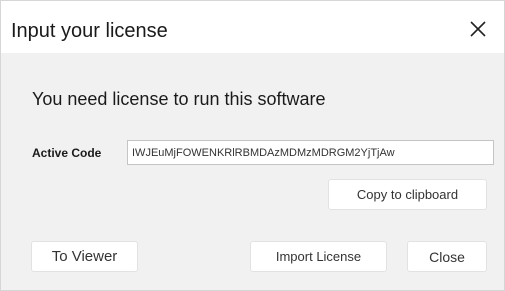  I want to click on copy-to-clipboard-button: Copy to clipboard, so click(407, 194).